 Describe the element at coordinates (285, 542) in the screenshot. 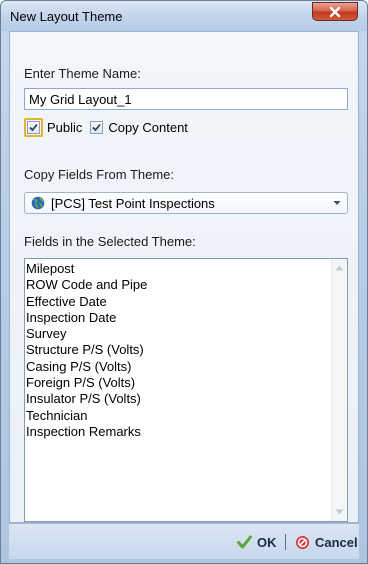

I see `footer-separator` at that location.